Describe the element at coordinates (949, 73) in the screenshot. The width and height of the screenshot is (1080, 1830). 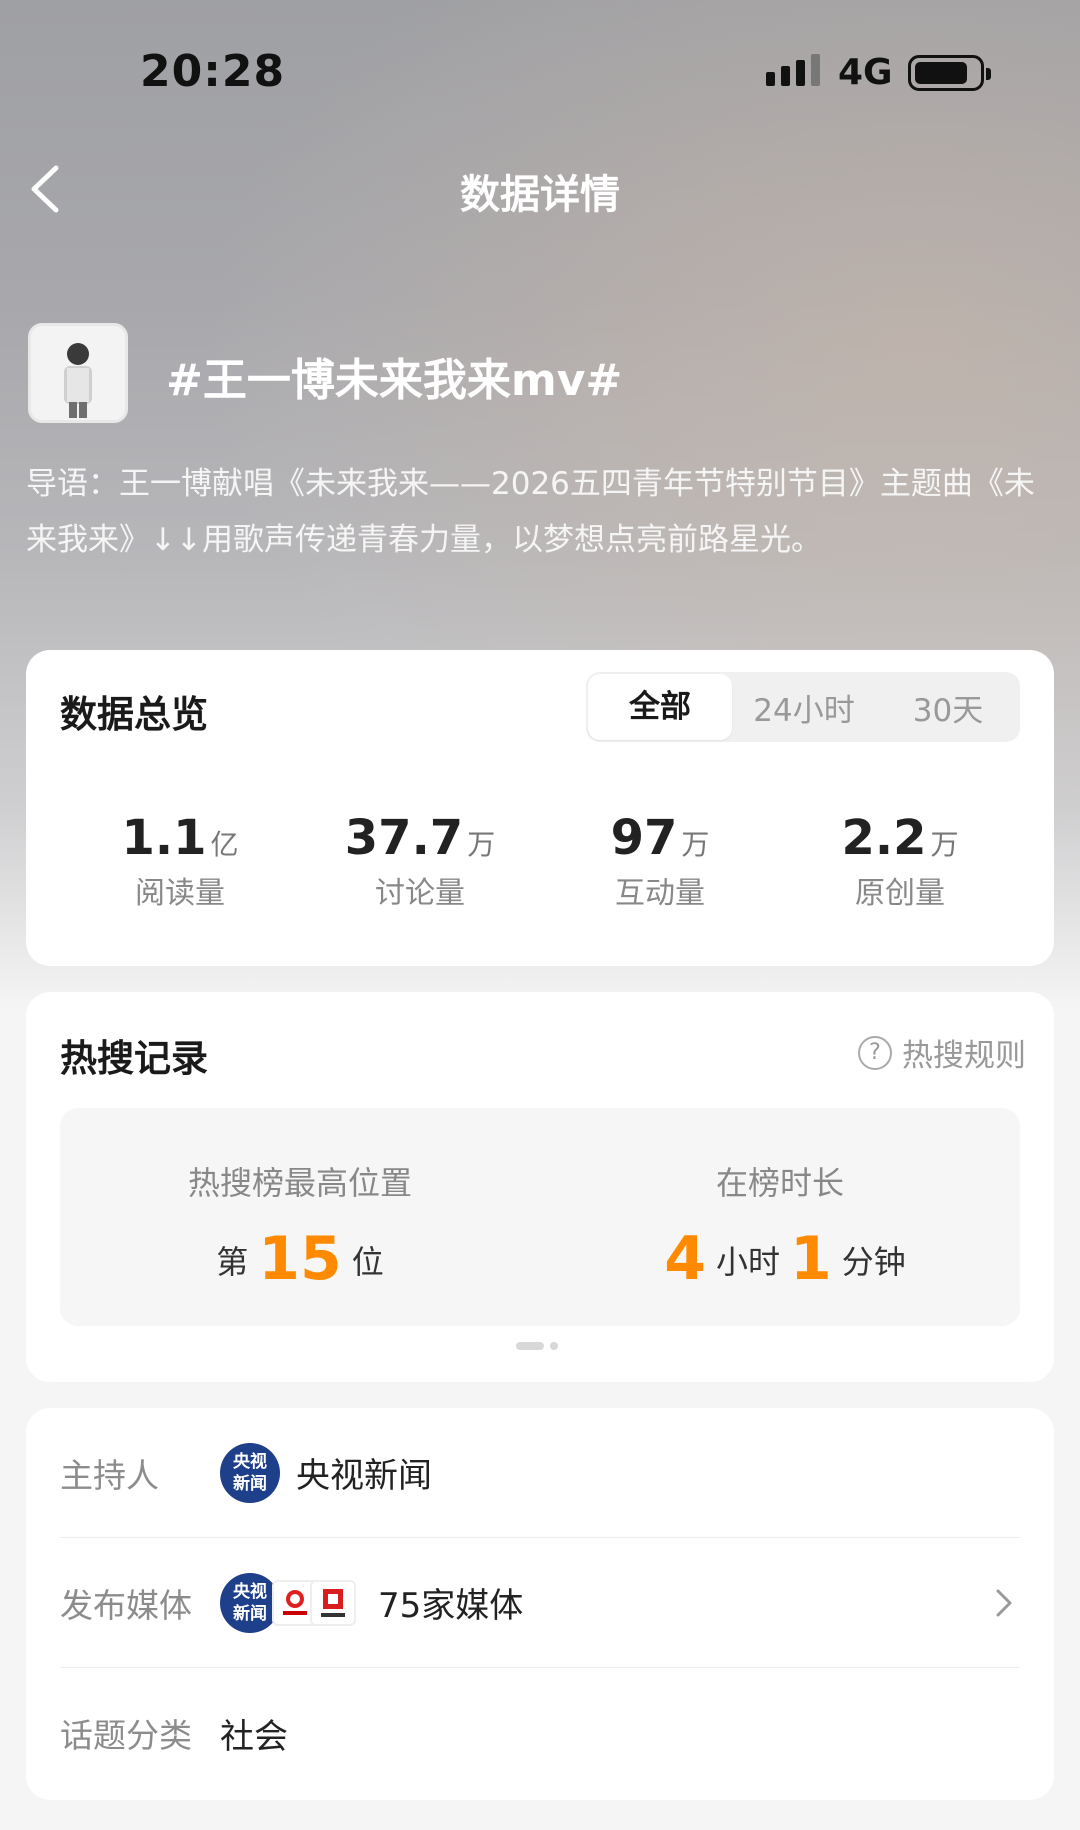
I see `battery-icon` at that location.